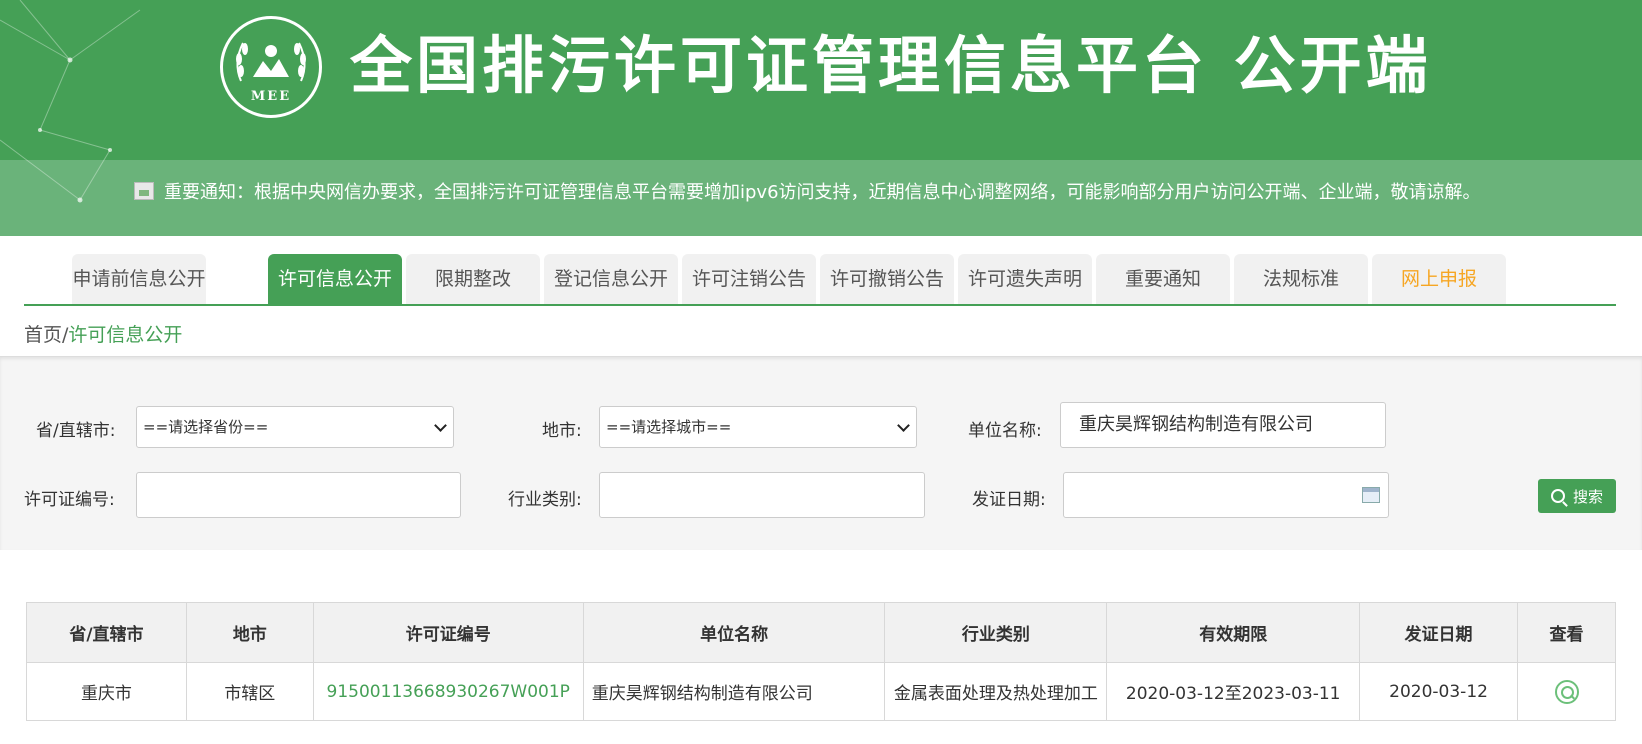 The image size is (1642, 744). Describe the element at coordinates (1438, 632) in the screenshot. I see `column-header-issue-date: 发证日期` at that location.